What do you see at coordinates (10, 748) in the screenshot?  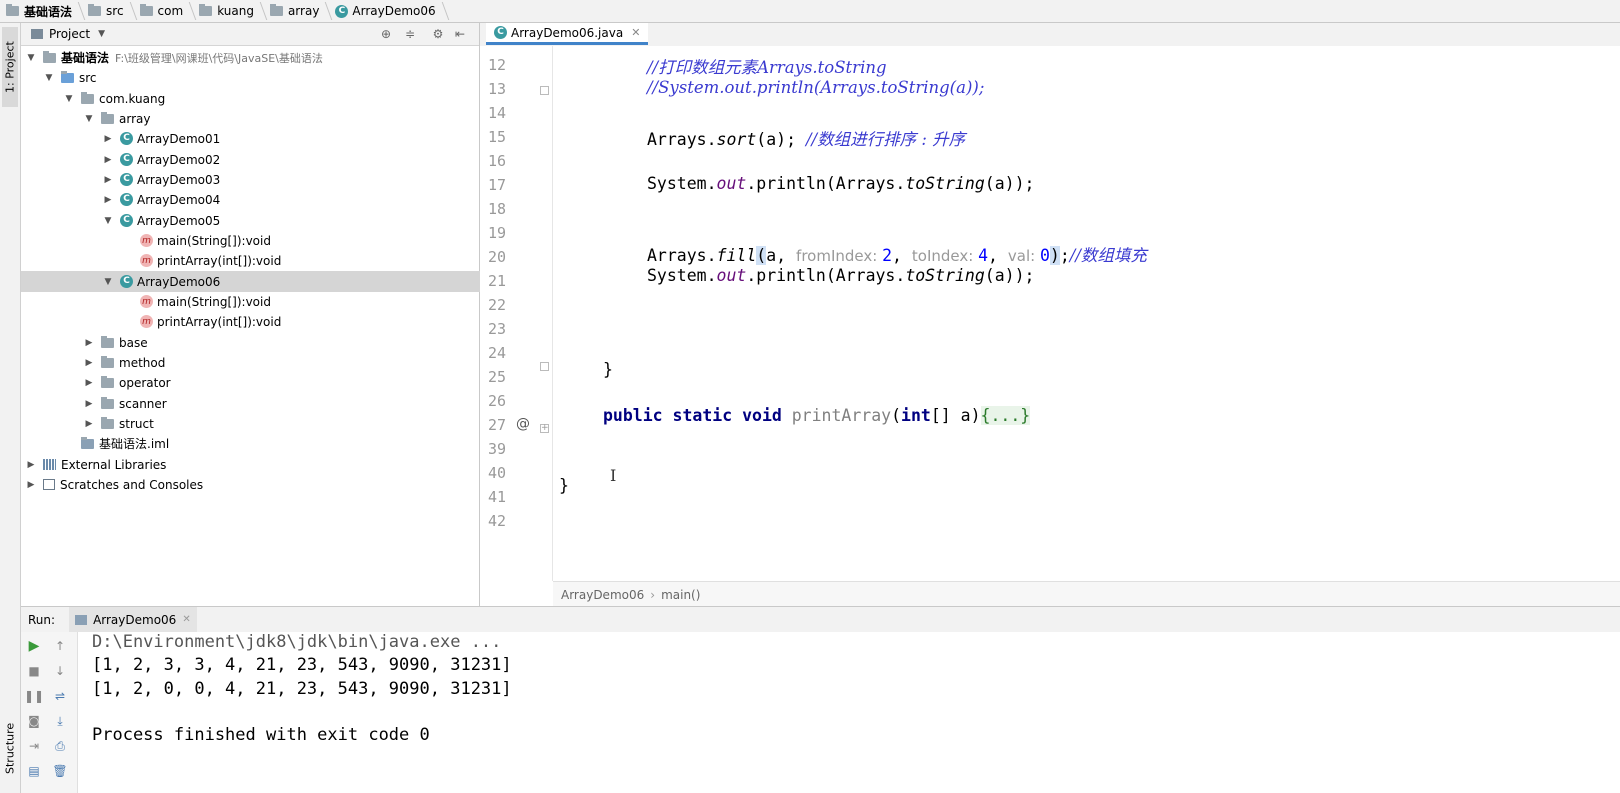 I see `tab-structure-tool: Structure` at bounding box center [10, 748].